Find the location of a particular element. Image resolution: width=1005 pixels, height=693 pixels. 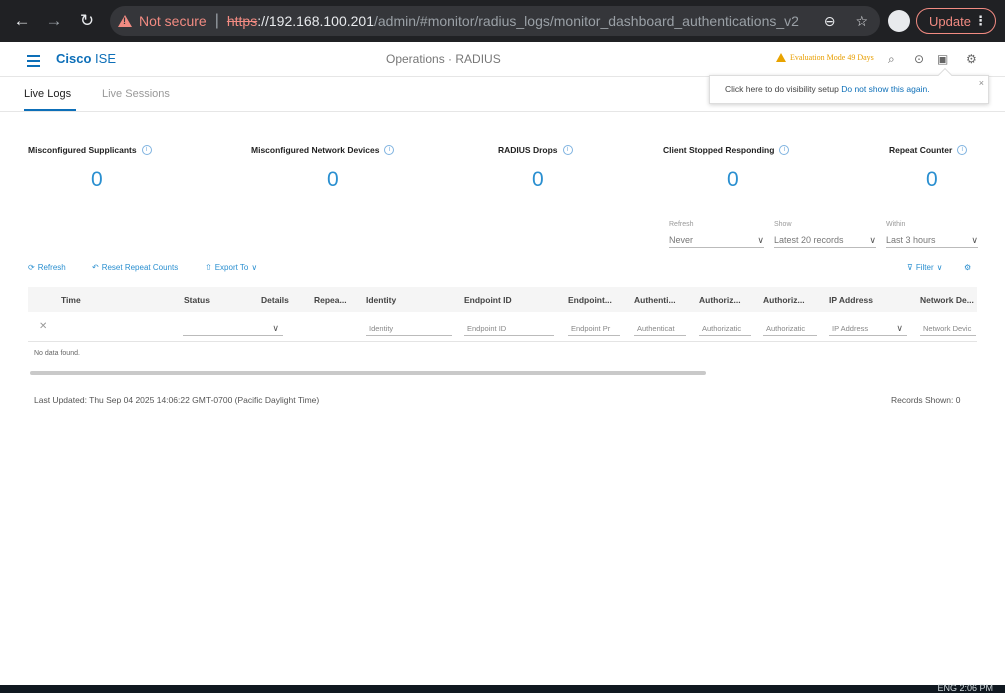

menu-kebab-icon: ⋮ is located at coordinates (980, 21).